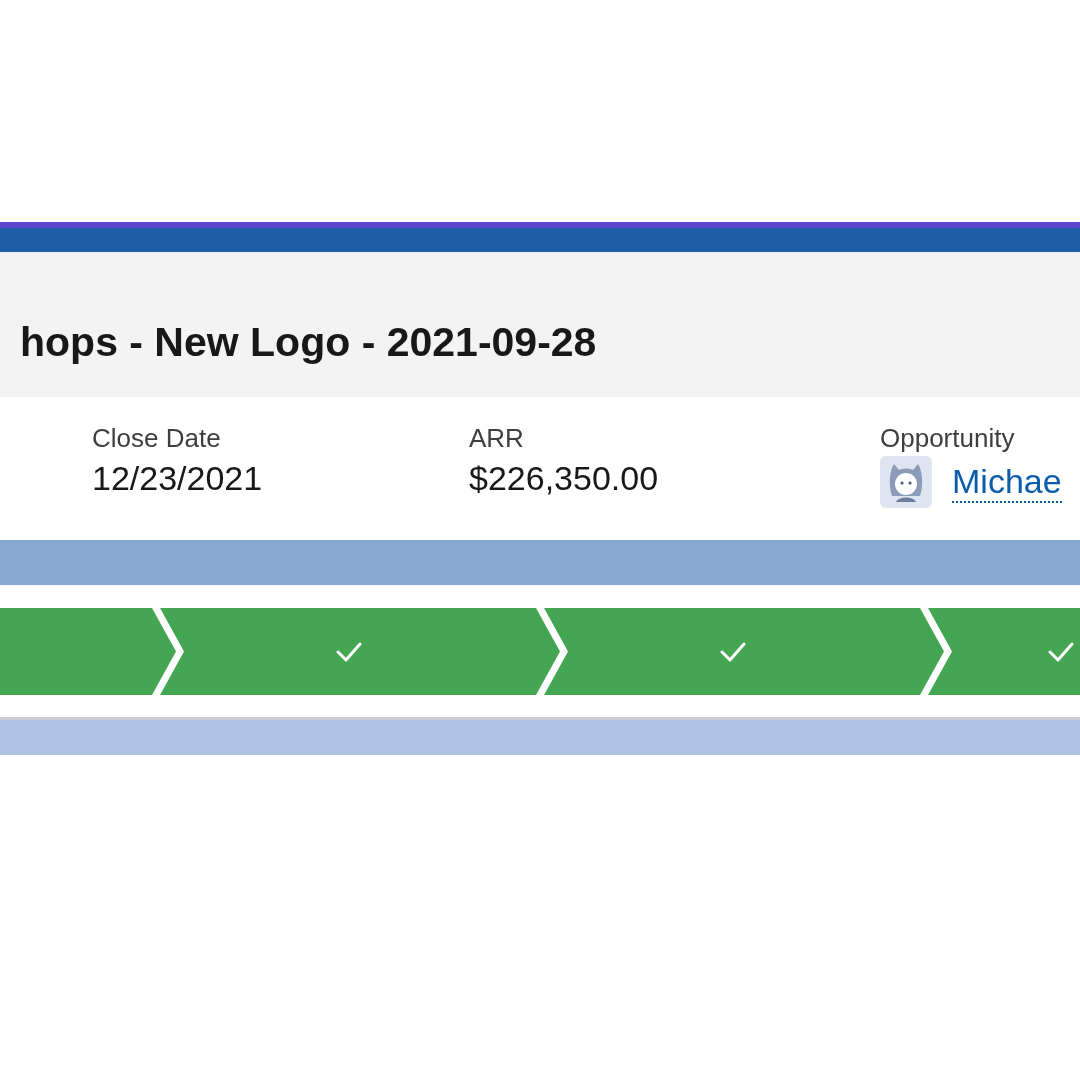 This screenshot has height=1080, width=1080. What do you see at coordinates (496, 438) in the screenshot?
I see `field-label: ARR` at bounding box center [496, 438].